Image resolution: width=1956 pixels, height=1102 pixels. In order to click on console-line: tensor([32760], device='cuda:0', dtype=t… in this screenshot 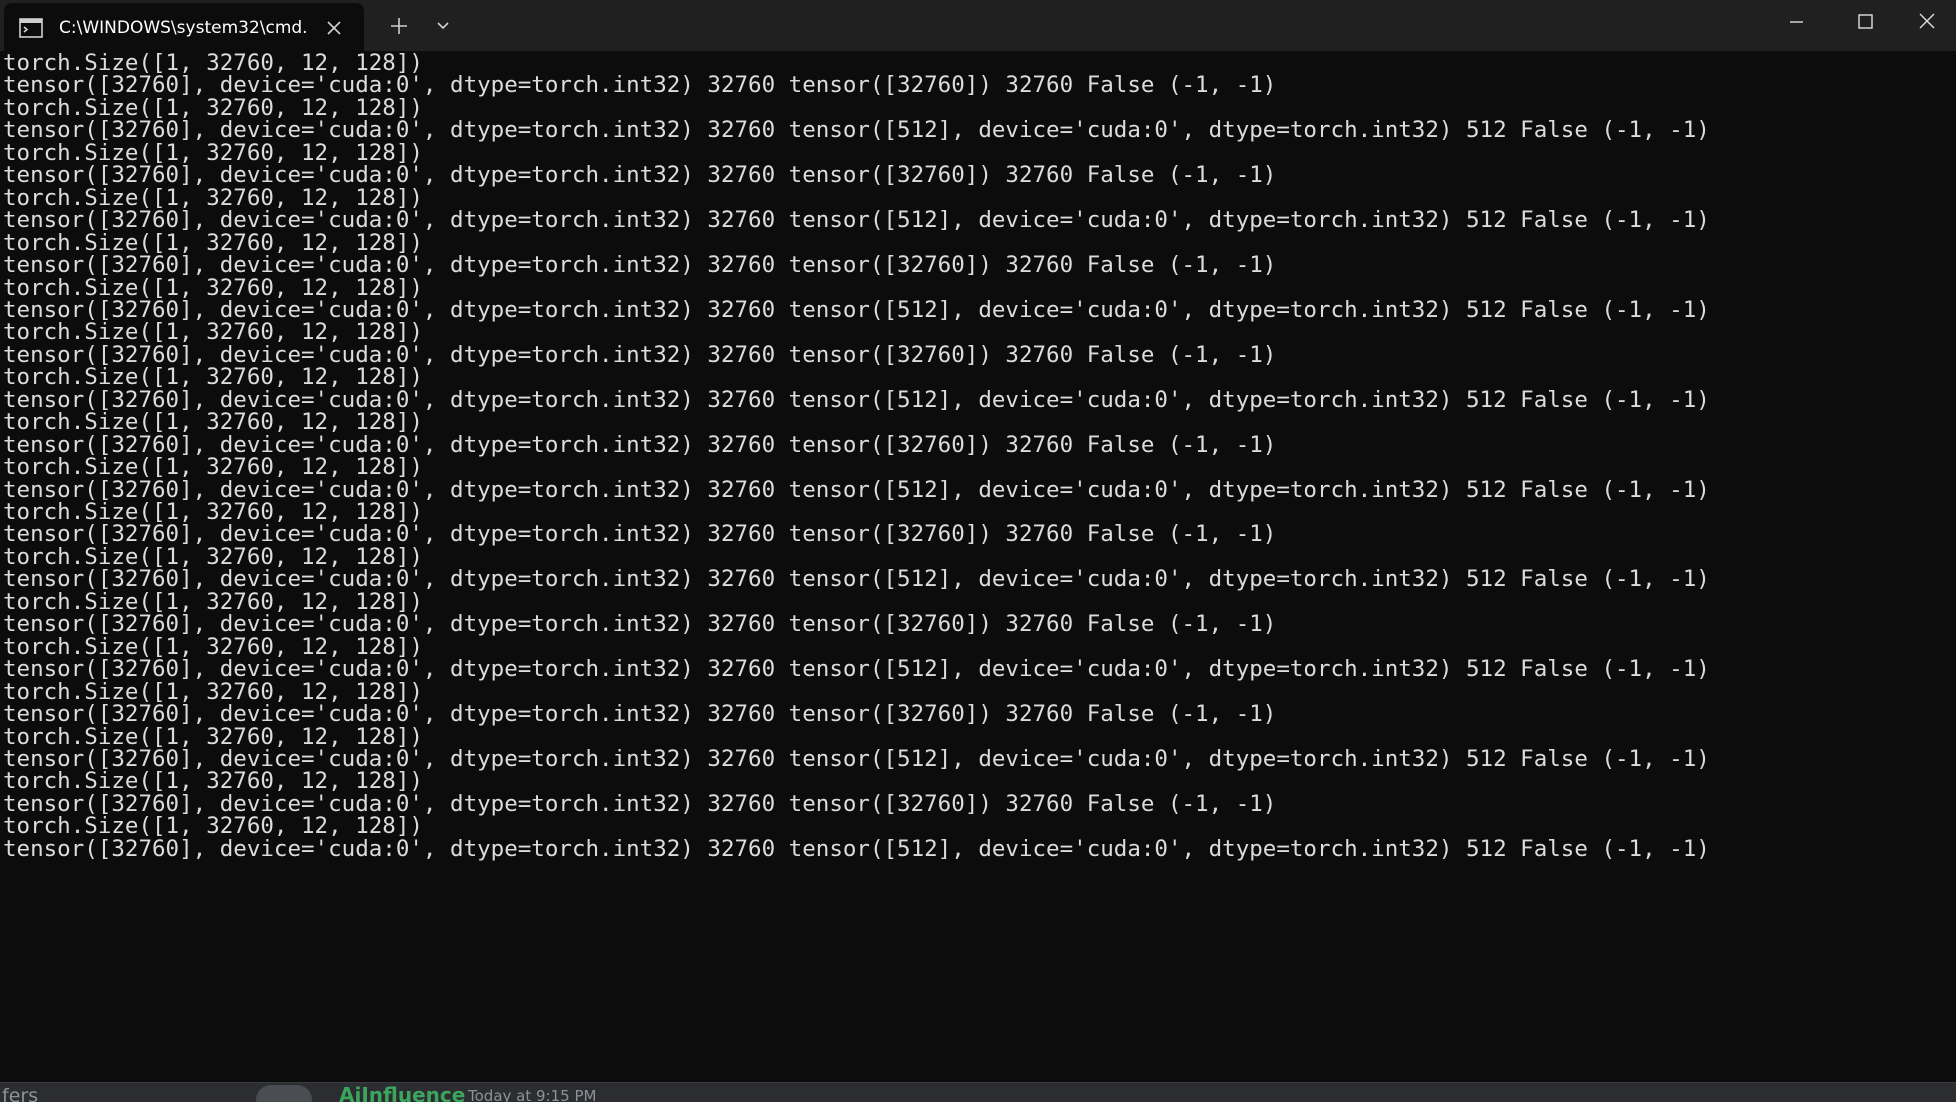, I will do `click(856, 848)`.